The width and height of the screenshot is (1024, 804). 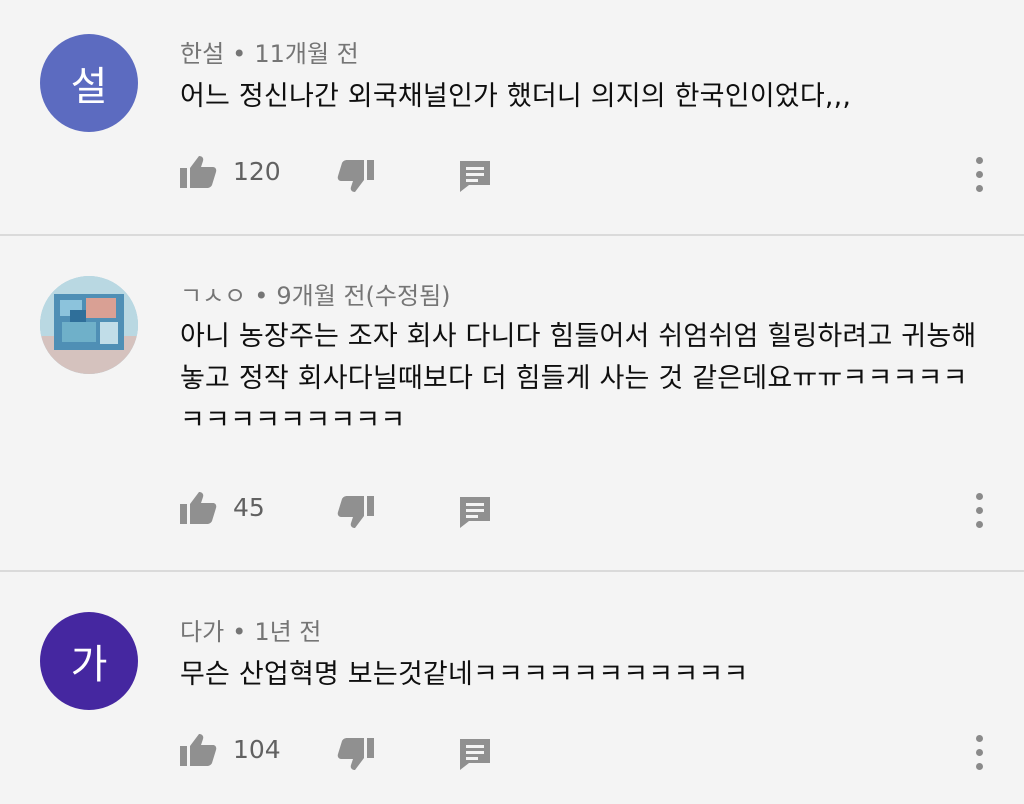 I want to click on avatar: 가, so click(x=89, y=661).